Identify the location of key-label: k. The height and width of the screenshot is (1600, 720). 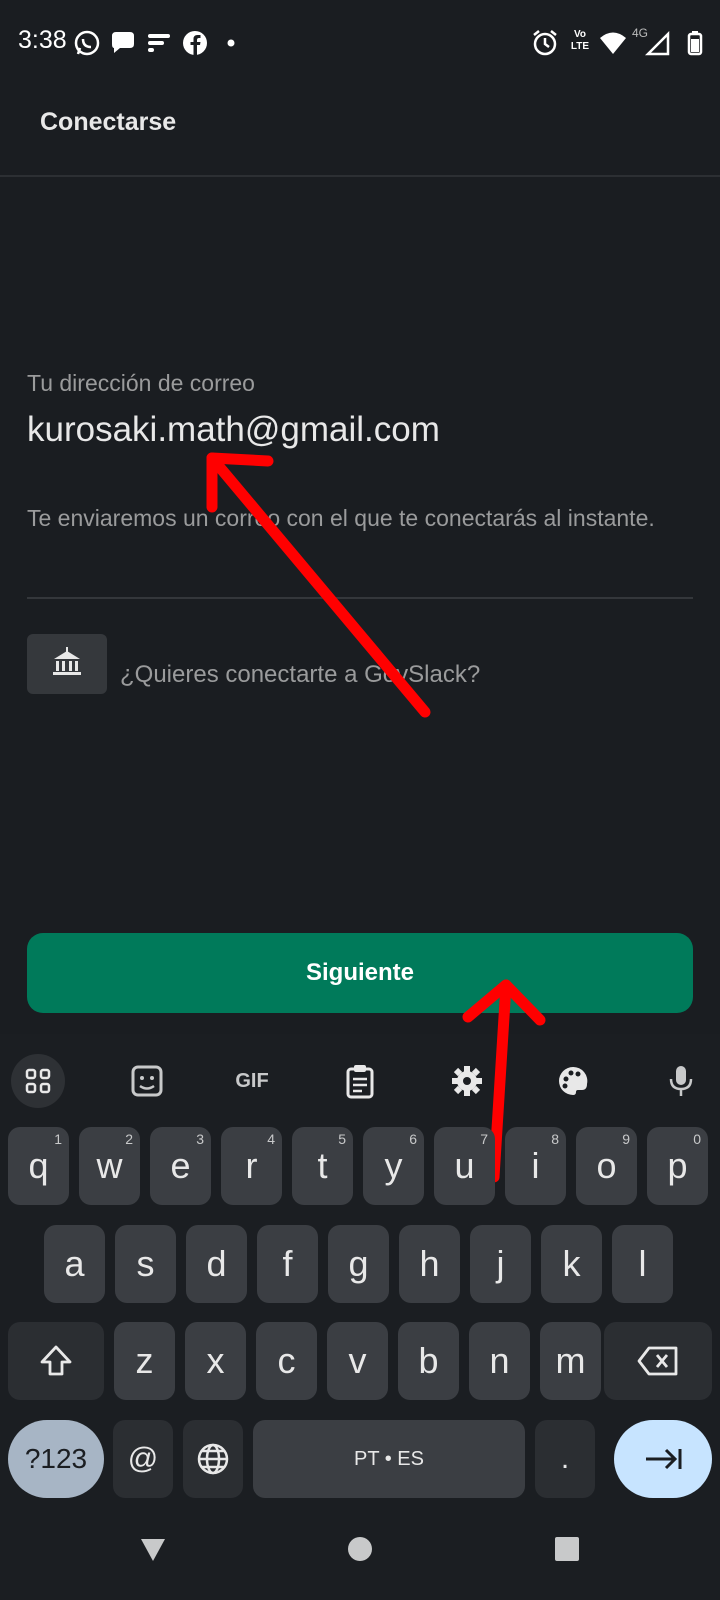
(571, 1263).